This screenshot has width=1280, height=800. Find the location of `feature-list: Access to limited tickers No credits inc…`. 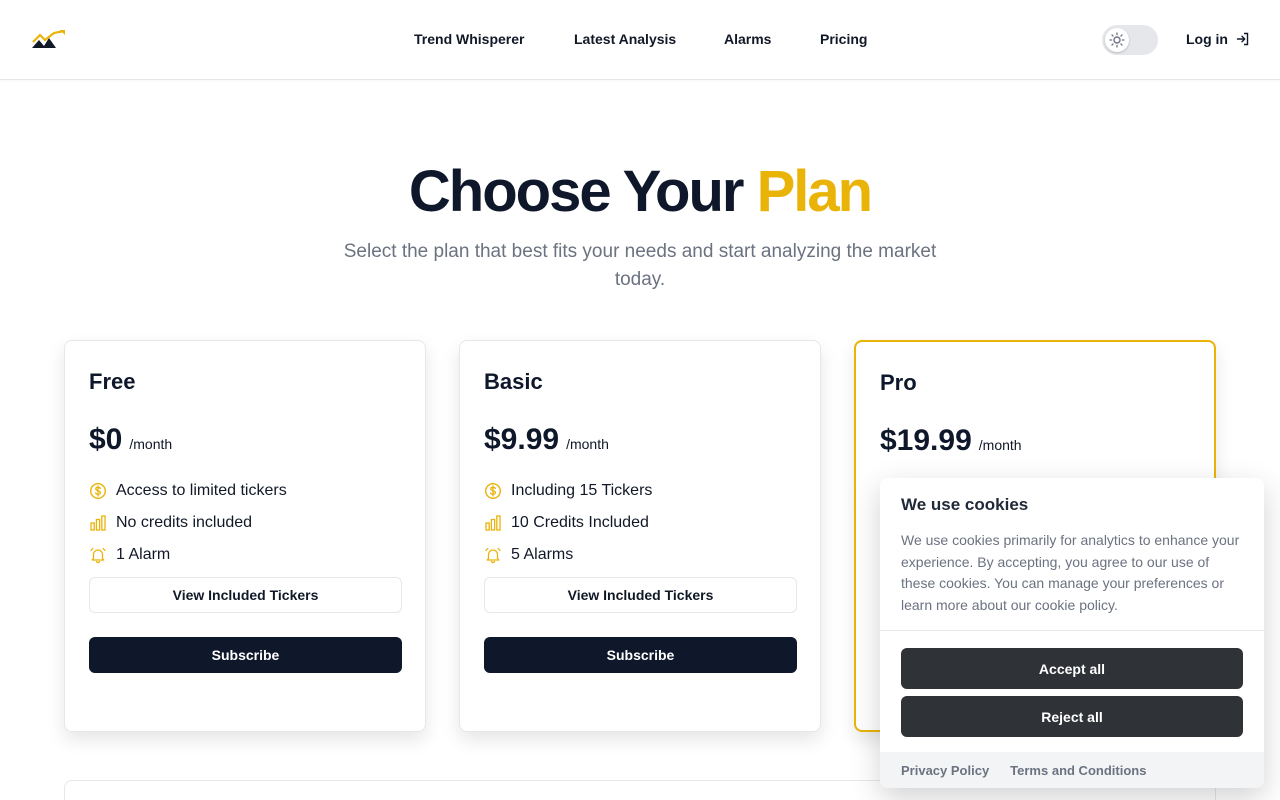

feature-list: Access to limited tickers No credits inc… is located at coordinates (188, 523).